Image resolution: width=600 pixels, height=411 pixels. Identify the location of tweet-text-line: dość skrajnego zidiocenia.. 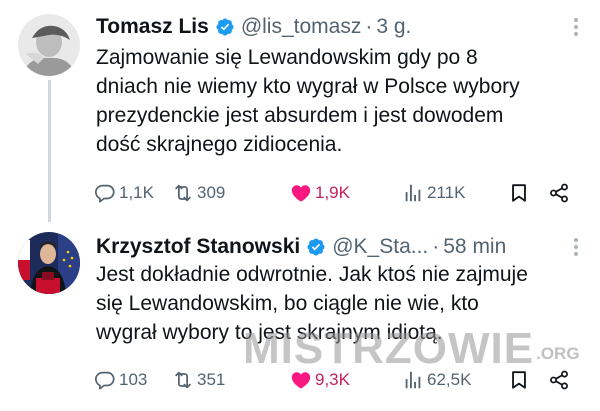
(219, 144).